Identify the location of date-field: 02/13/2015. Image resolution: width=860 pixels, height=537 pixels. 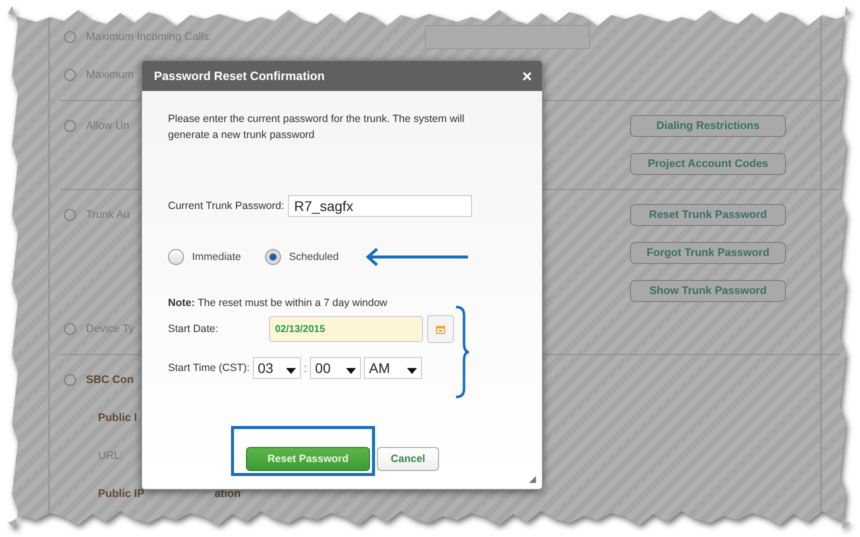
(346, 329).